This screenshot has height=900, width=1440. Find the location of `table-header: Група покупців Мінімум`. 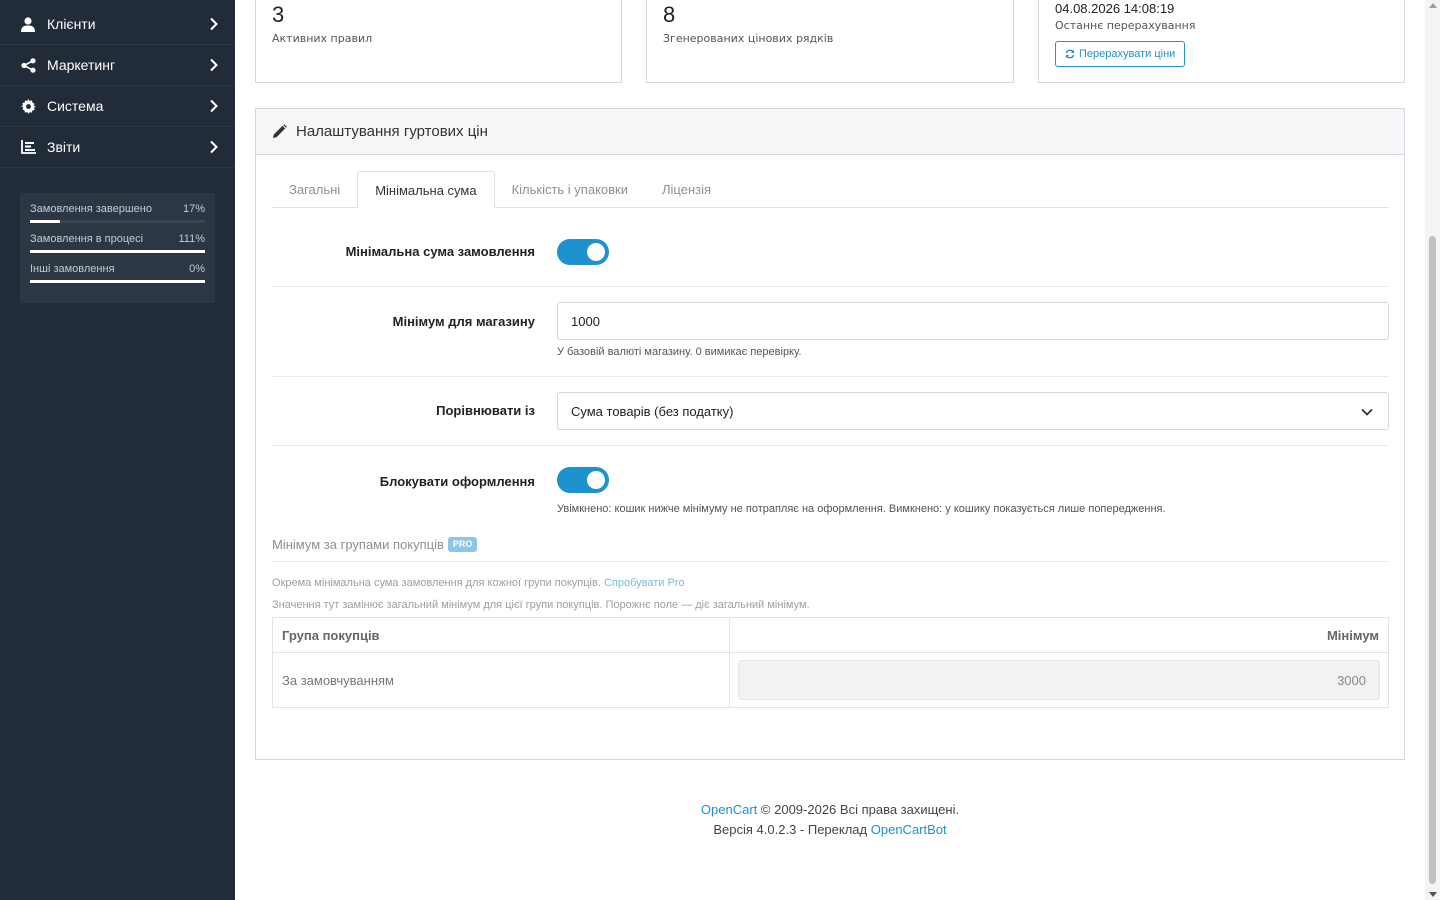

table-header: Група покупців Мінімум is located at coordinates (830, 635).